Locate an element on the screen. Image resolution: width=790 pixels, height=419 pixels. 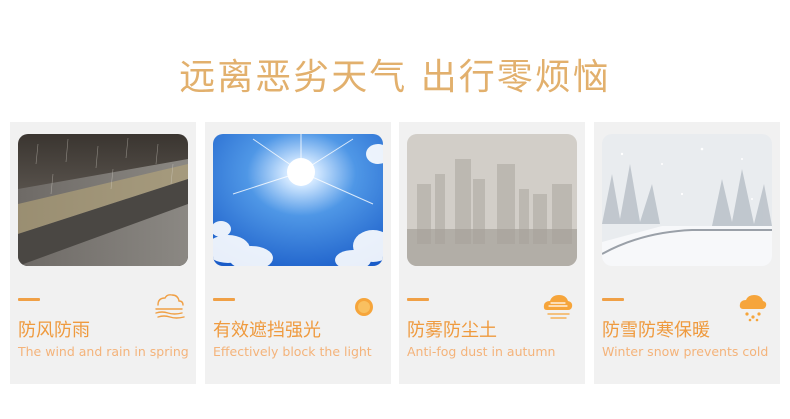
feature-subtitle: Effectively block the light is located at coordinates (292, 351).